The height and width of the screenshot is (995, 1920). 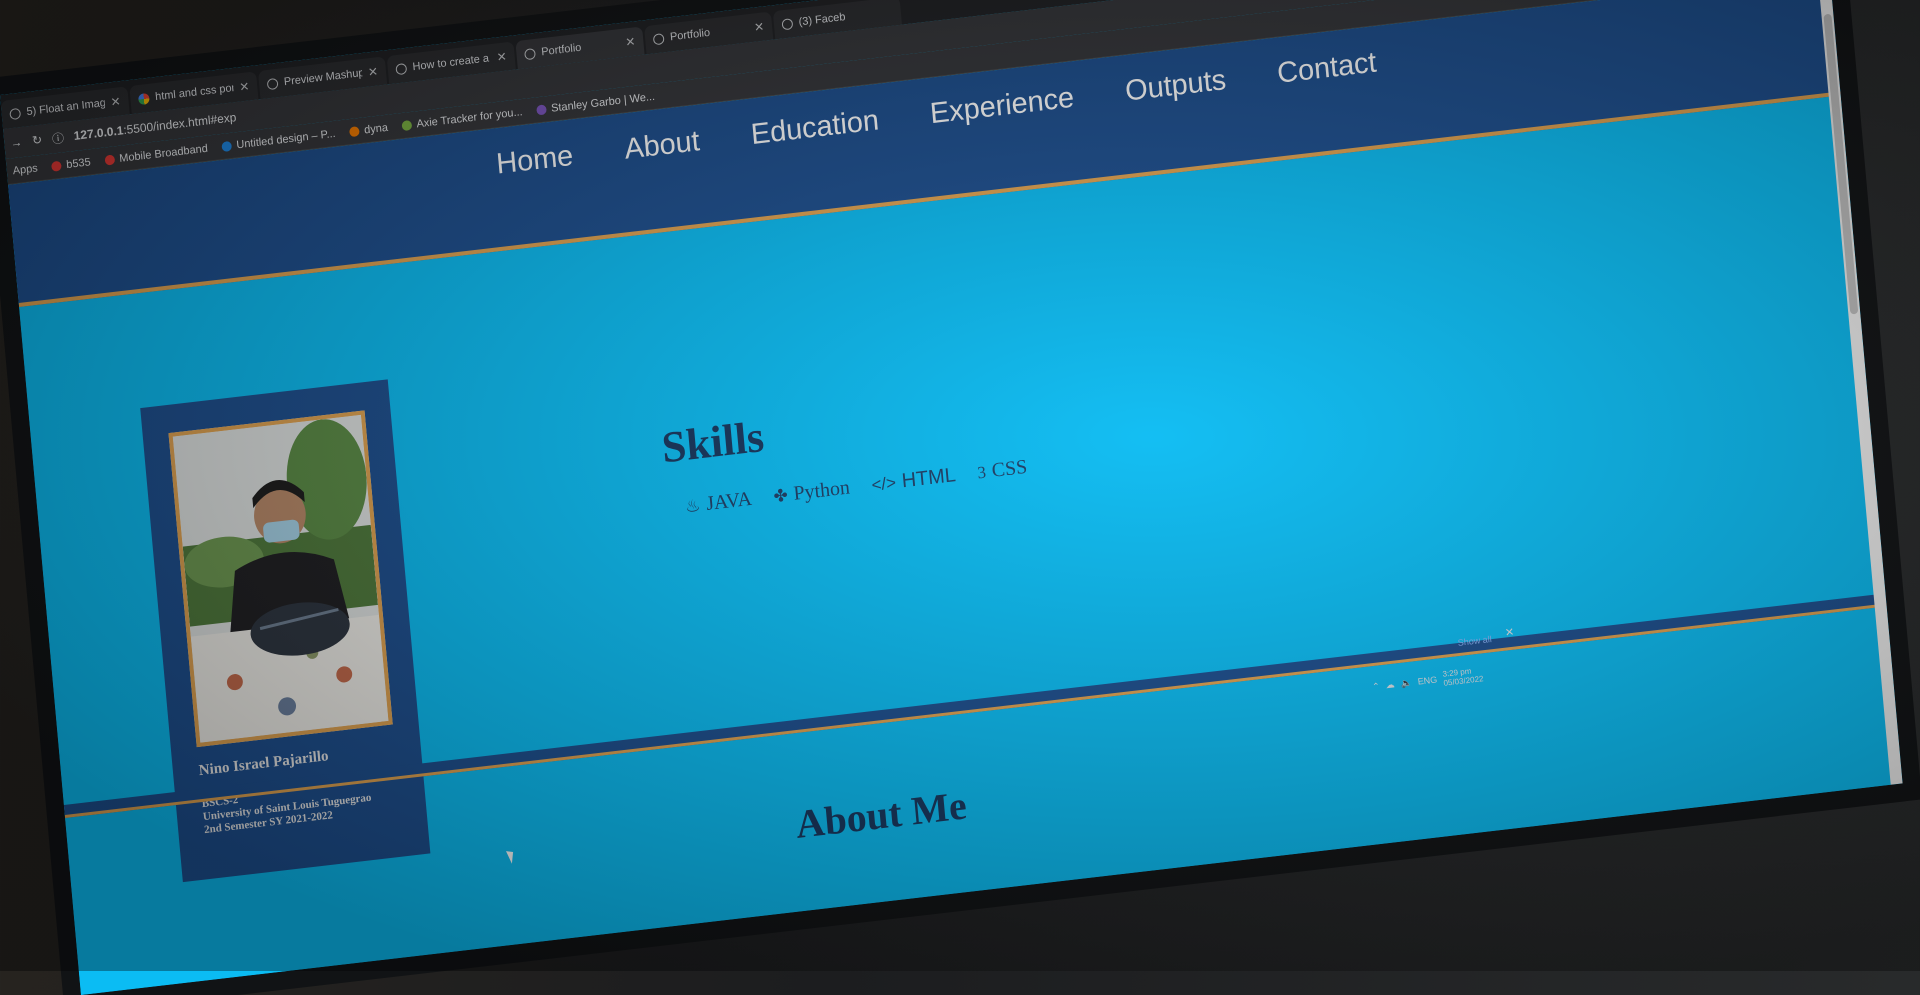 I want to click on tab-label: html and css portfoli, so click(x=194, y=93).